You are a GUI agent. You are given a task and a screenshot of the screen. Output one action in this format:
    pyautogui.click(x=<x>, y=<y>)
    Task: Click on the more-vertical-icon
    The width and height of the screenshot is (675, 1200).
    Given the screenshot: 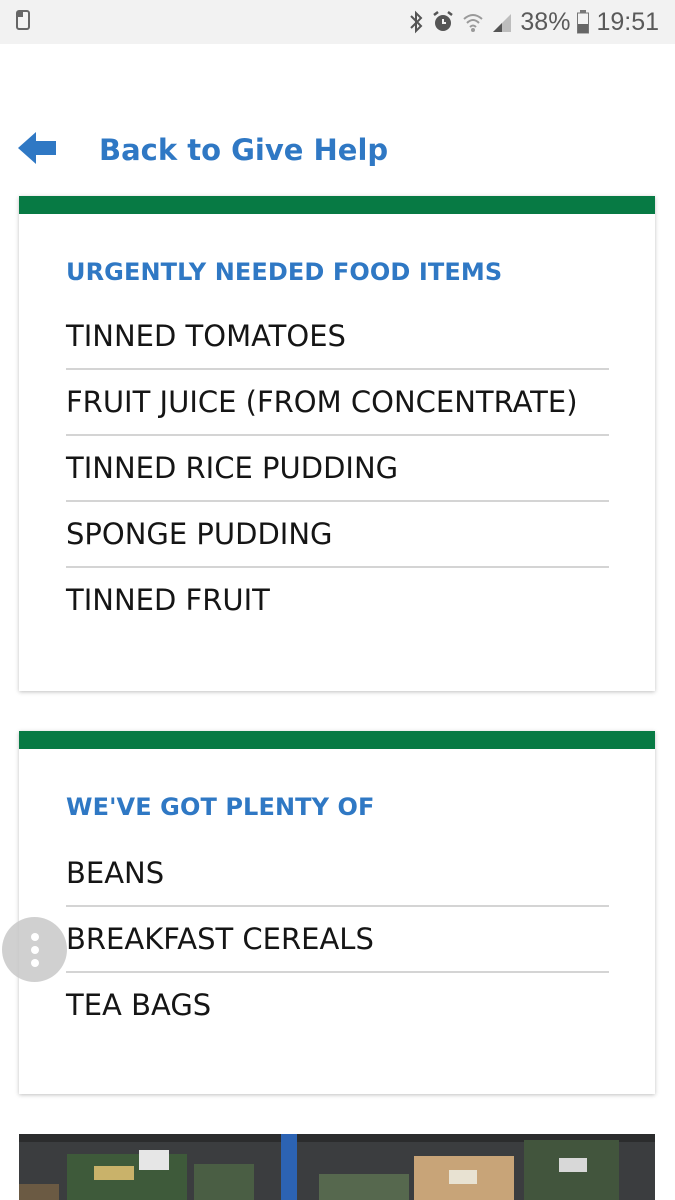 What is the action you would take?
    pyautogui.click(x=34, y=936)
    